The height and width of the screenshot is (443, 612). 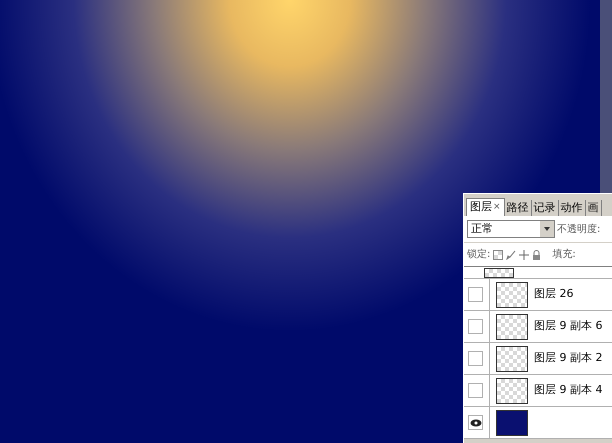 I want to click on layer-row: 图层 9 副本 6, so click(x=538, y=327).